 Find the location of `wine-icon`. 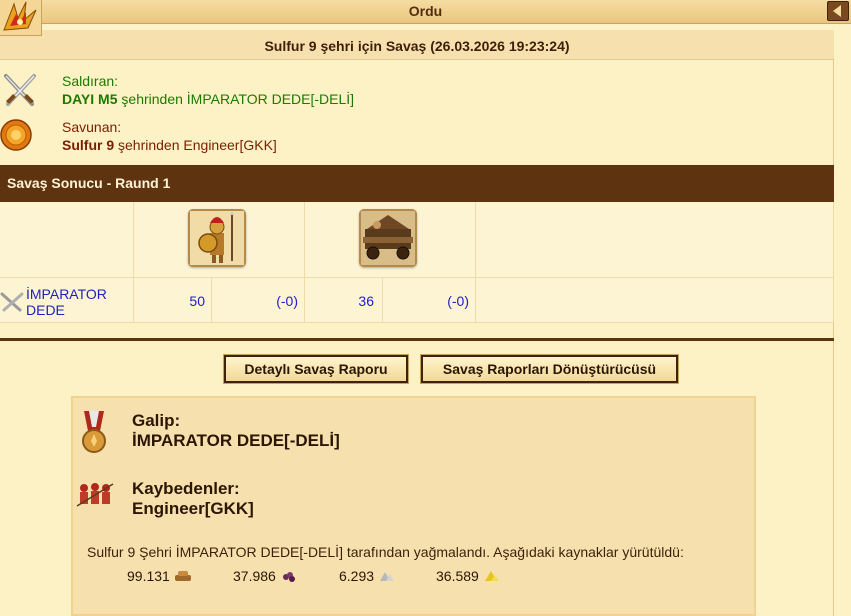

wine-icon is located at coordinates (288, 577).